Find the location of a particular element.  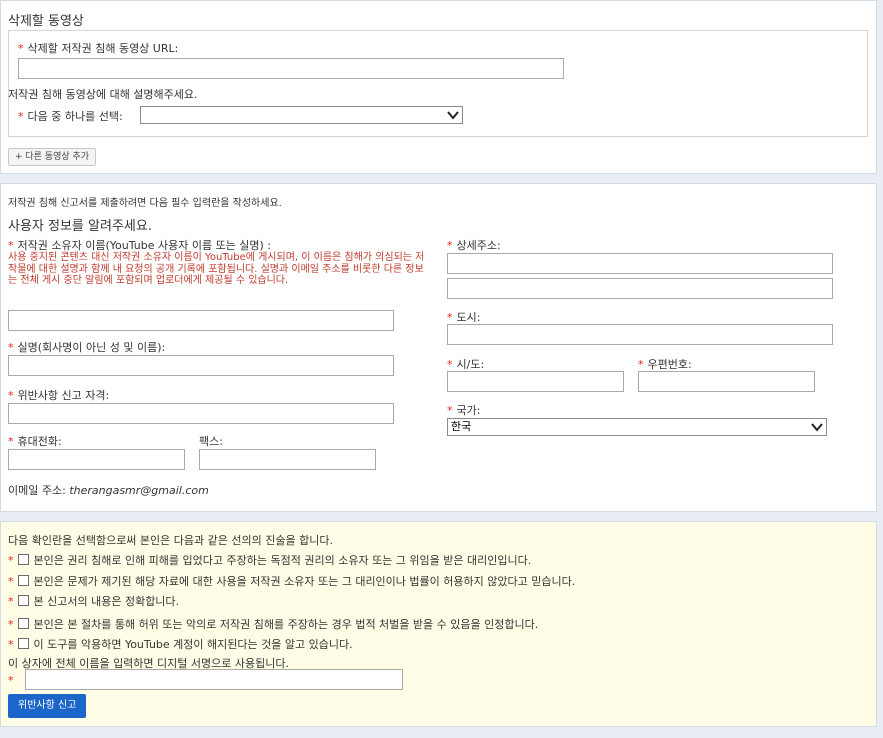

zip-input is located at coordinates (726, 381).